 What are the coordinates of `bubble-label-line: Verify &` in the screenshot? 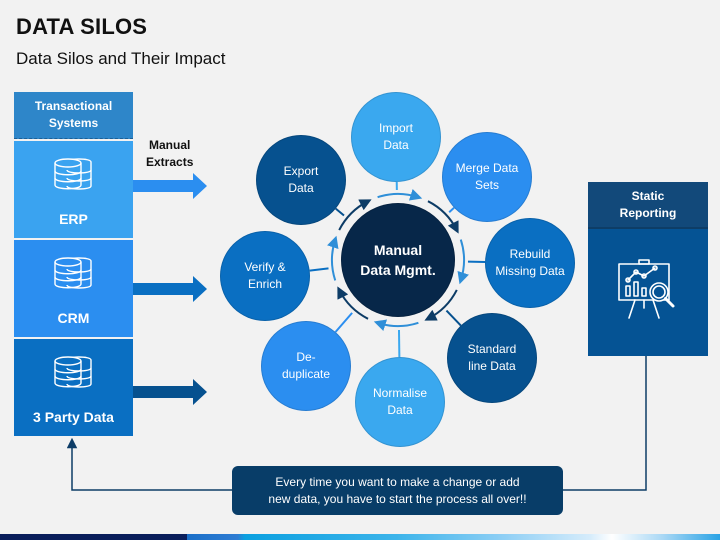 It's located at (265, 267).